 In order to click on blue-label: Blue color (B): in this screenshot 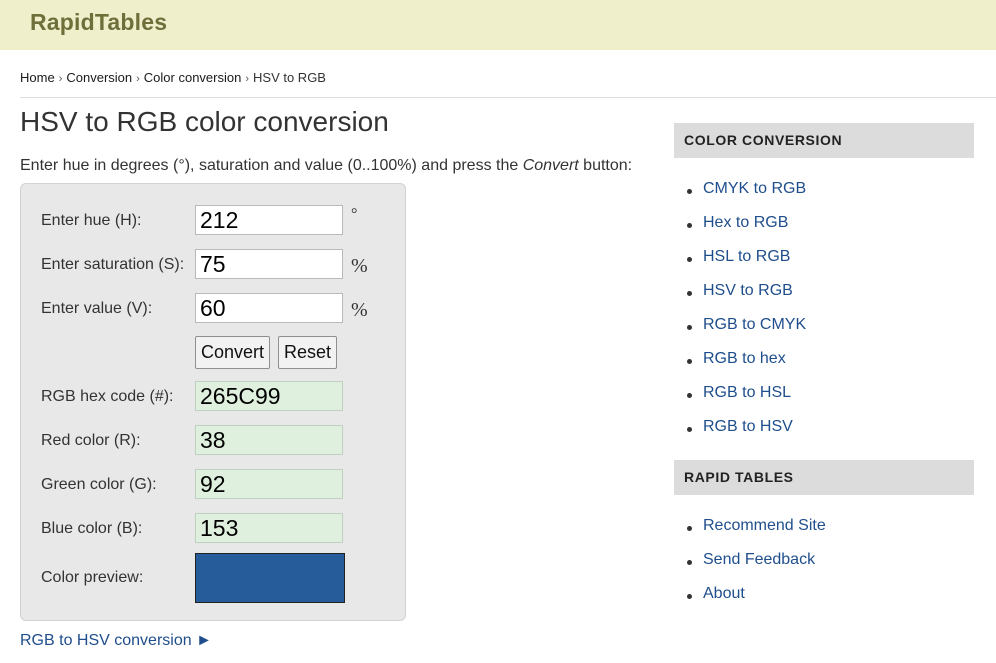, I will do `click(92, 528)`.